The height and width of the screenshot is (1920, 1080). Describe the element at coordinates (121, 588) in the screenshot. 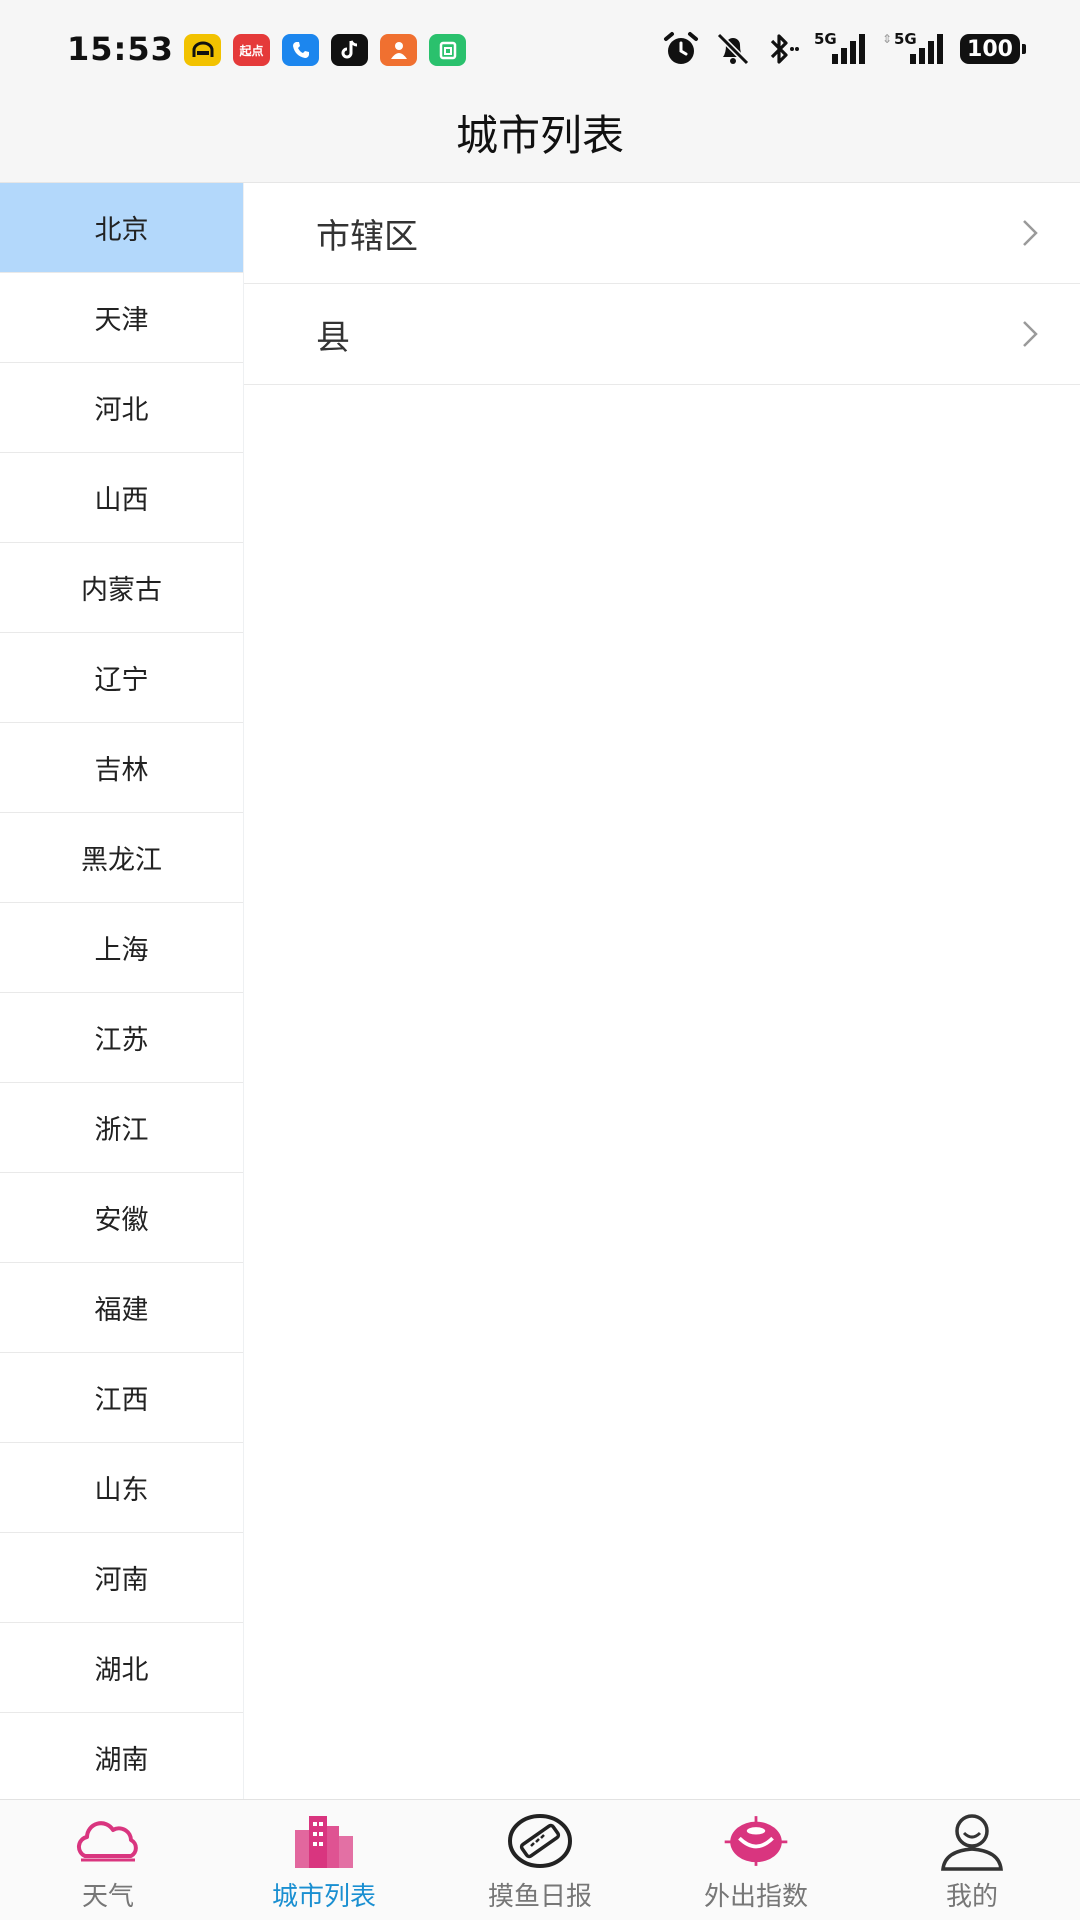

I see `province-item: 内蒙古` at that location.